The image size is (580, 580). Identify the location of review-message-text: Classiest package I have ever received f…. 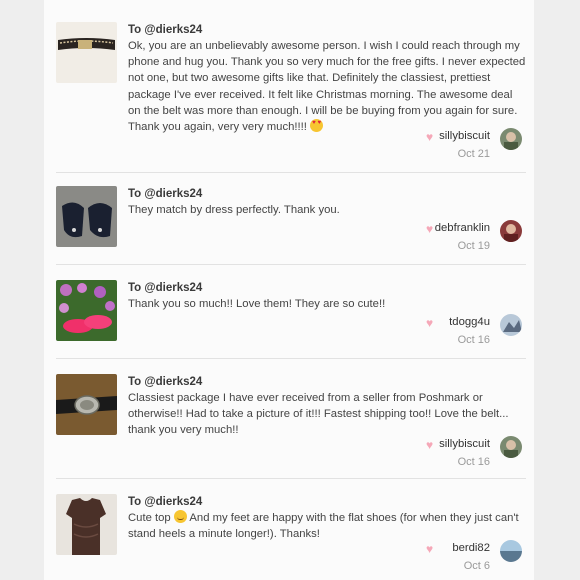
(318, 414).